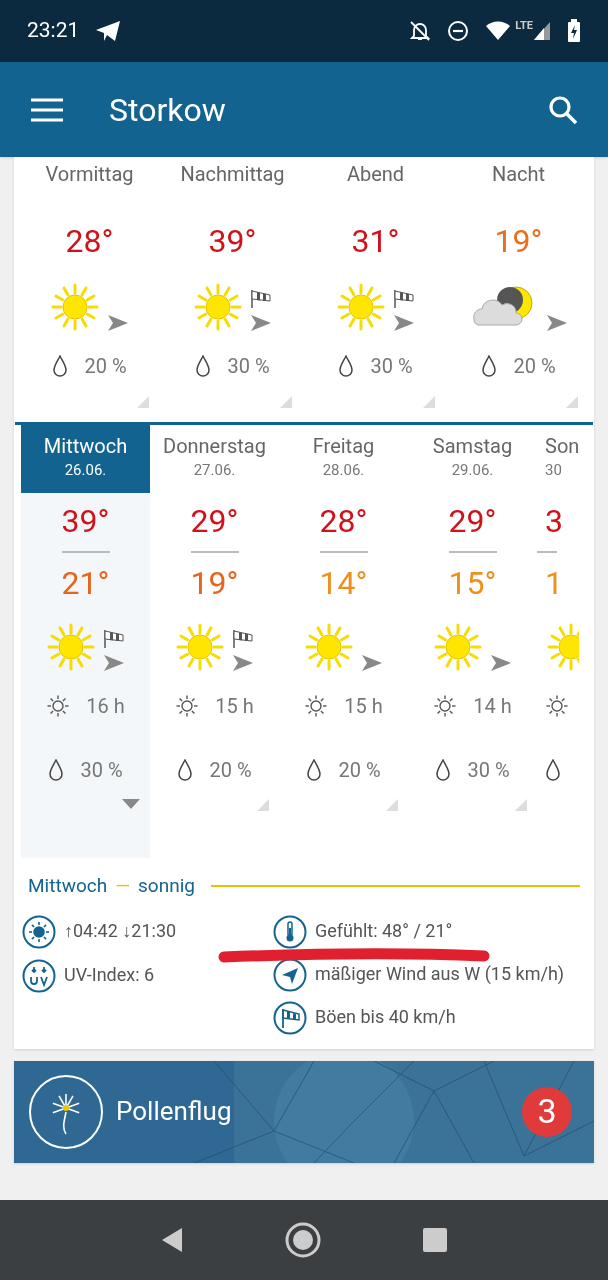 This screenshot has height=1280, width=608. I want to click on low-temperature: 15°, so click(472, 583).